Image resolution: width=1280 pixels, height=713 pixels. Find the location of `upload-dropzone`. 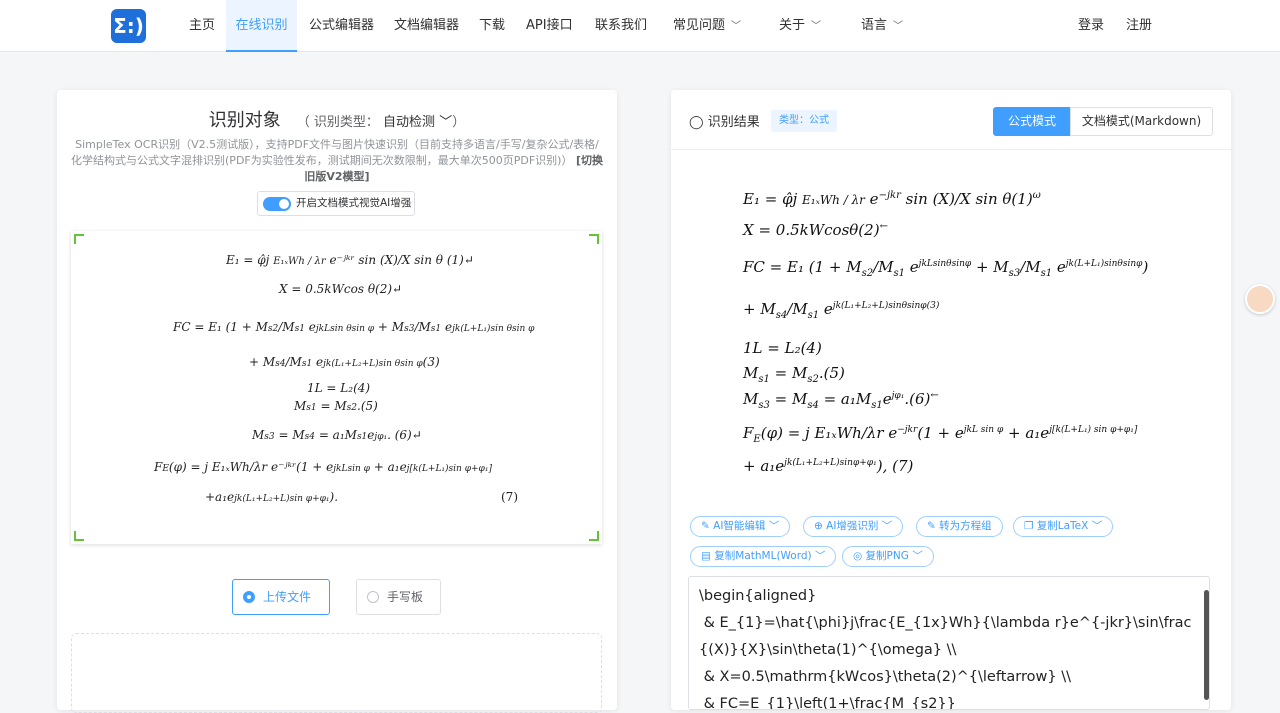

upload-dropzone is located at coordinates (336, 673).